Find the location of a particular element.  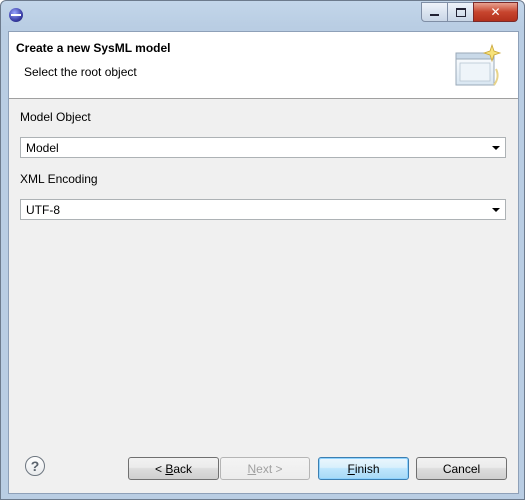

minimize-button is located at coordinates (434, 12).